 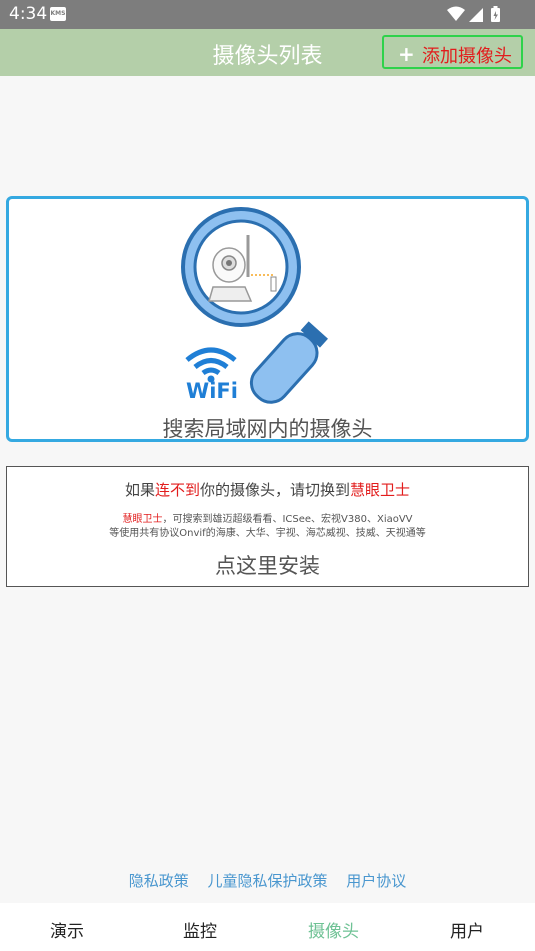 I want to click on install-notice: 如果连不到你的摄像头，请切换到慧眼卫士, so click(x=267, y=489).